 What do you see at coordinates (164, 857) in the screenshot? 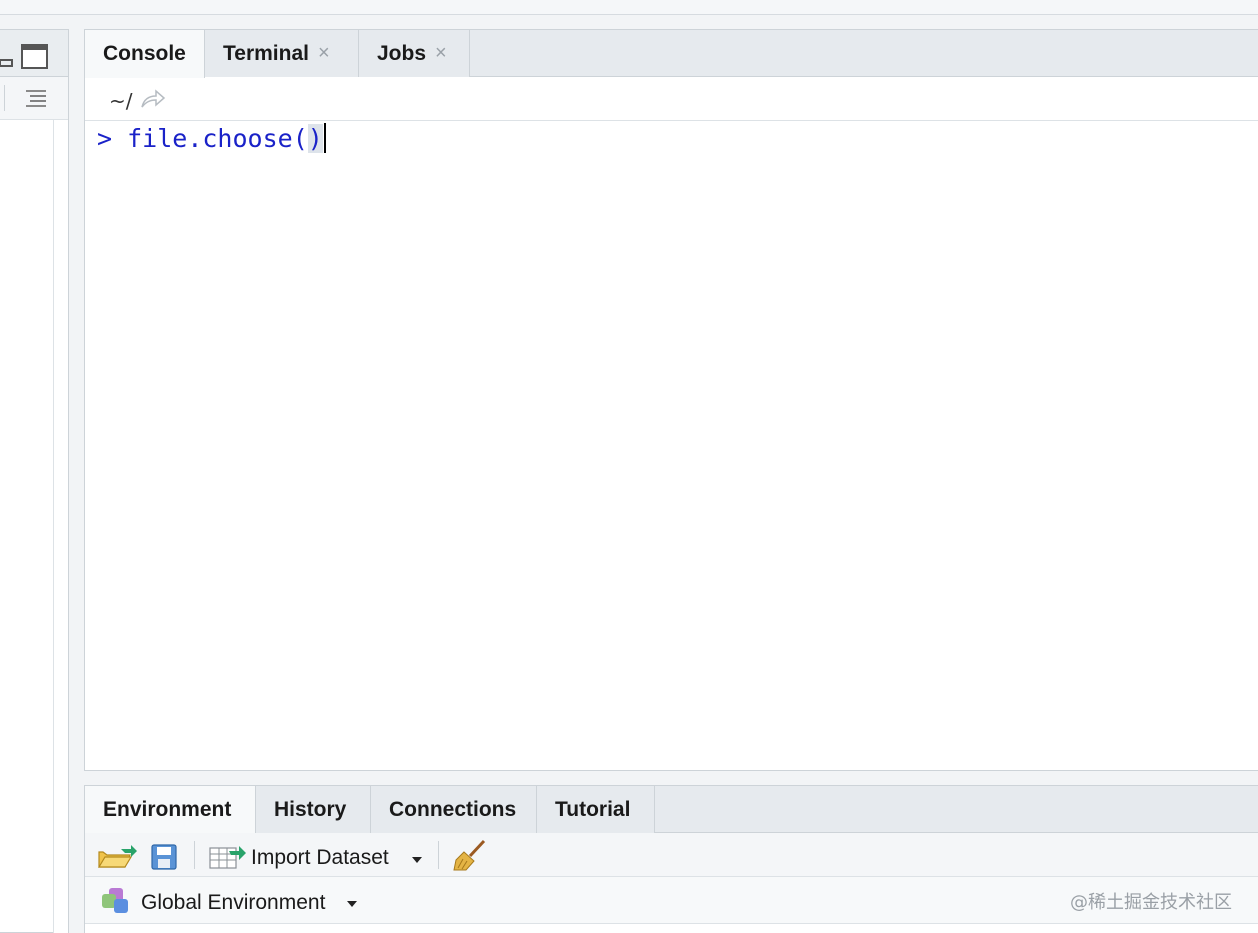
I see `save-icon` at bounding box center [164, 857].